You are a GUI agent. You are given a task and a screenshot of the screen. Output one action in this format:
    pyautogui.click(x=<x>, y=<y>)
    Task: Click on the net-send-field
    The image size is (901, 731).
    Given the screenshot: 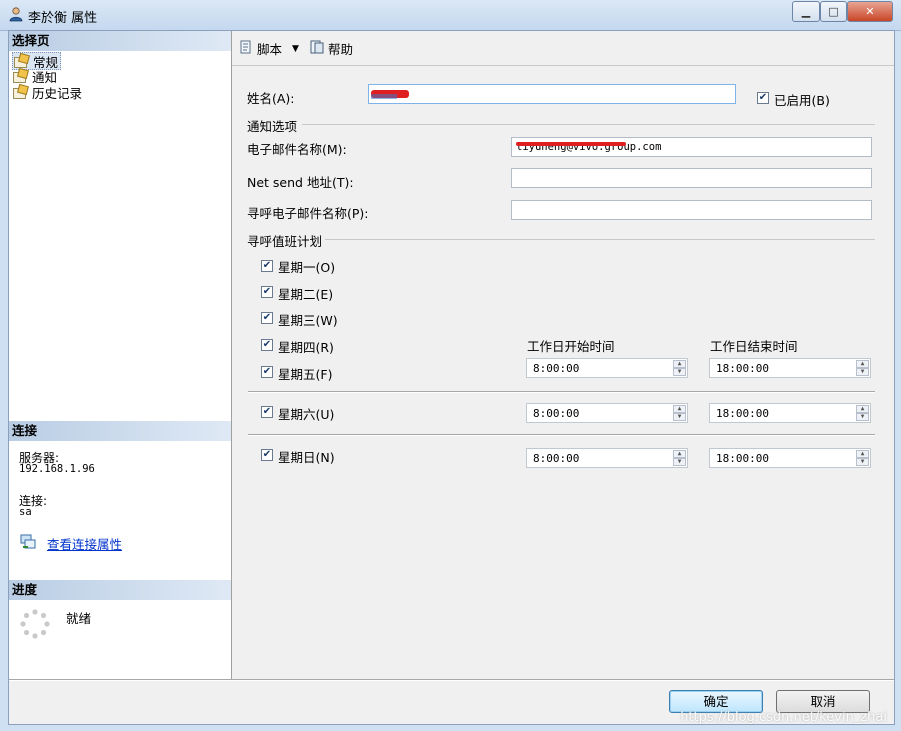 What is the action you would take?
    pyautogui.click(x=691, y=178)
    